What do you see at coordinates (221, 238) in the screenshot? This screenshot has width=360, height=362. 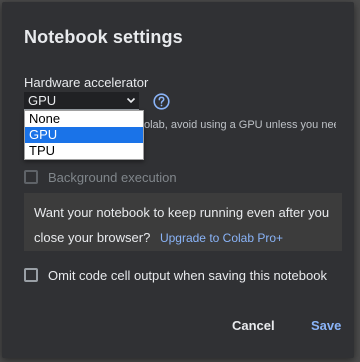 I see `upgrade-link: Upgrade to Colab Pro+` at bounding box center [221, 238].